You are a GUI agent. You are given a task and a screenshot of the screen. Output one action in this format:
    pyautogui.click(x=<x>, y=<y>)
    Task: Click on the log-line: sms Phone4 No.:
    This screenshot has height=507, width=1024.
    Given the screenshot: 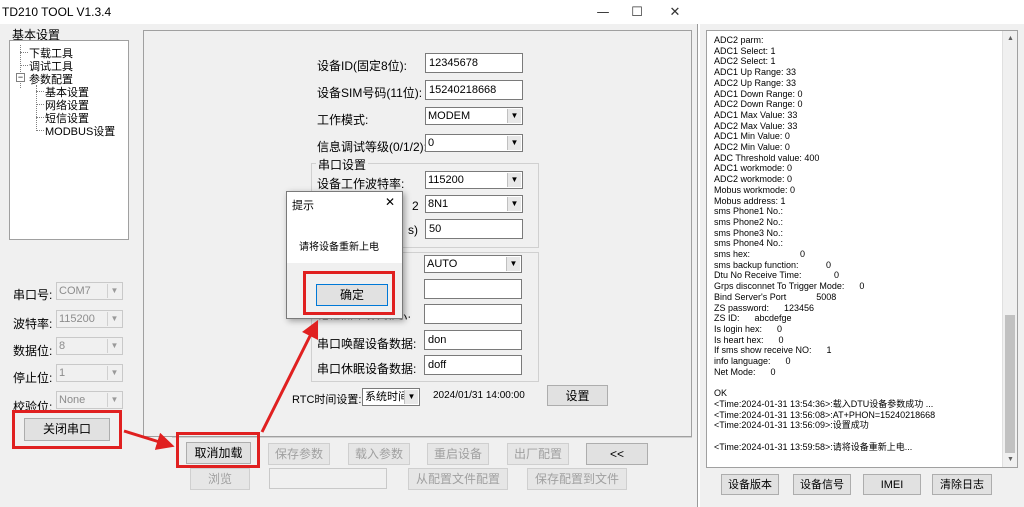 What is the action you would take?
    pyautogui.click(x=749, y=243)
    